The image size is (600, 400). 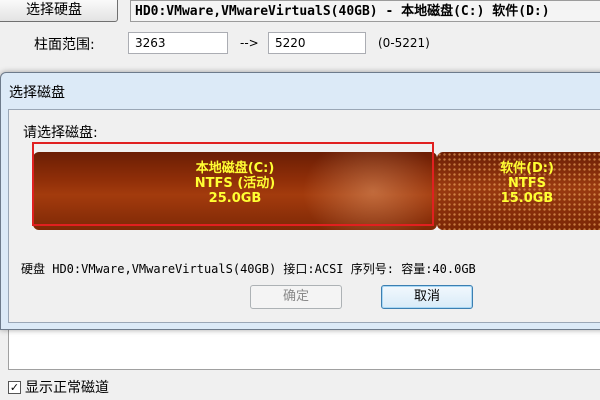 I want to click on partition-filesystem: NTFS, so click(x=527, y=183).